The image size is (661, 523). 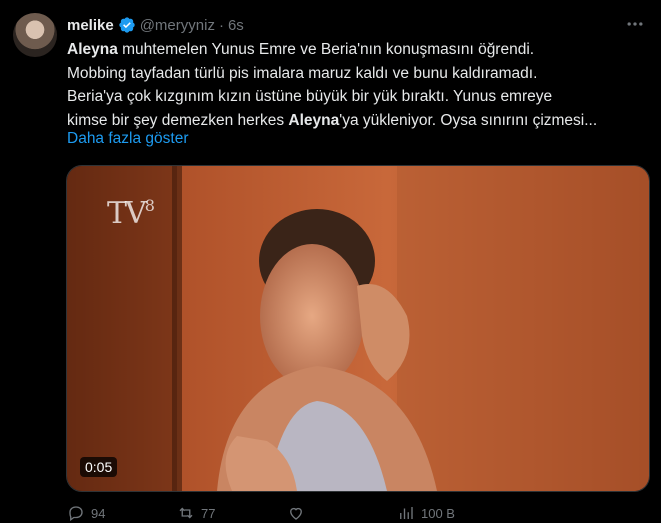 What do you see at coordinates (314, 120) in the screenshot?
I see `text-part-2: Aleyna` at bounding box center [314, 120].